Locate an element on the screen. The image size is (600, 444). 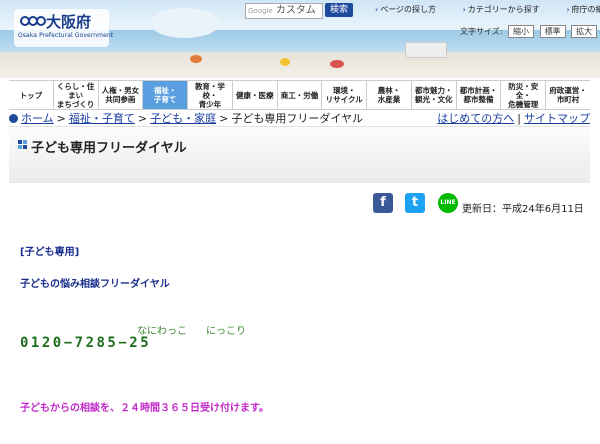
breadcrumb-welfare: 福祉・子育て is located at coordinates (102, 118).